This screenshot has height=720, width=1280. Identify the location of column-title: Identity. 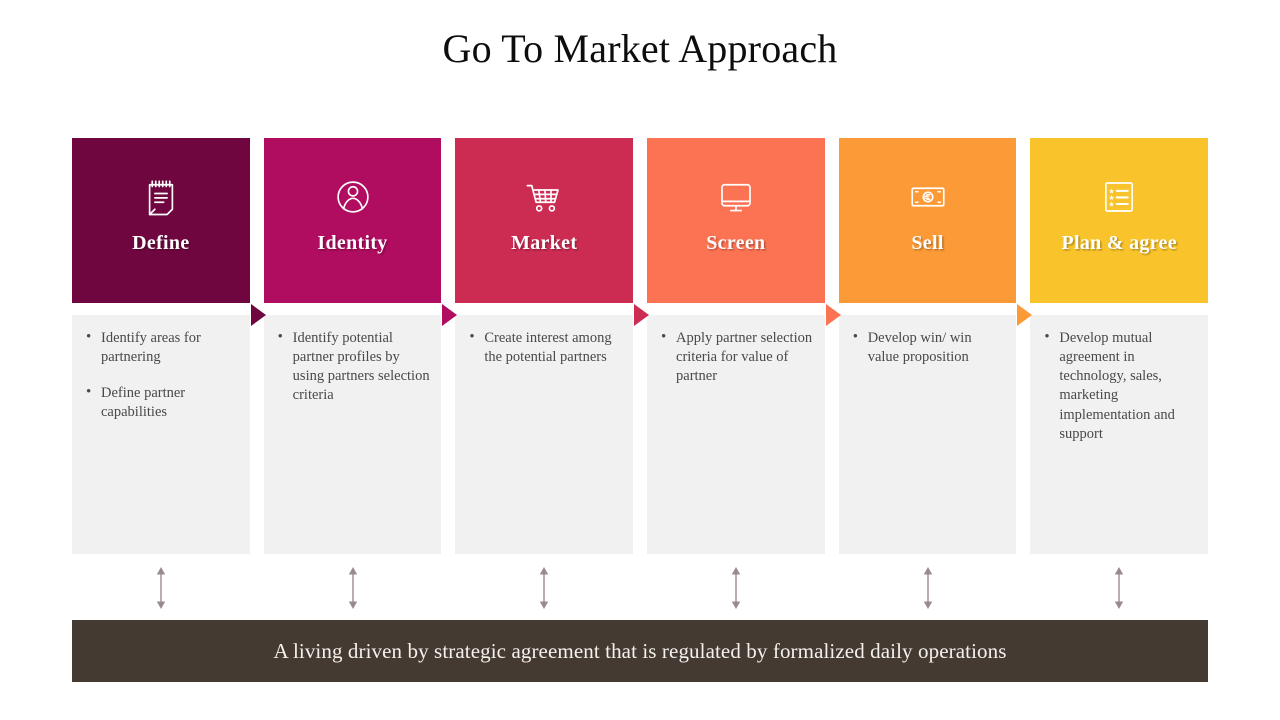
(352, 243).